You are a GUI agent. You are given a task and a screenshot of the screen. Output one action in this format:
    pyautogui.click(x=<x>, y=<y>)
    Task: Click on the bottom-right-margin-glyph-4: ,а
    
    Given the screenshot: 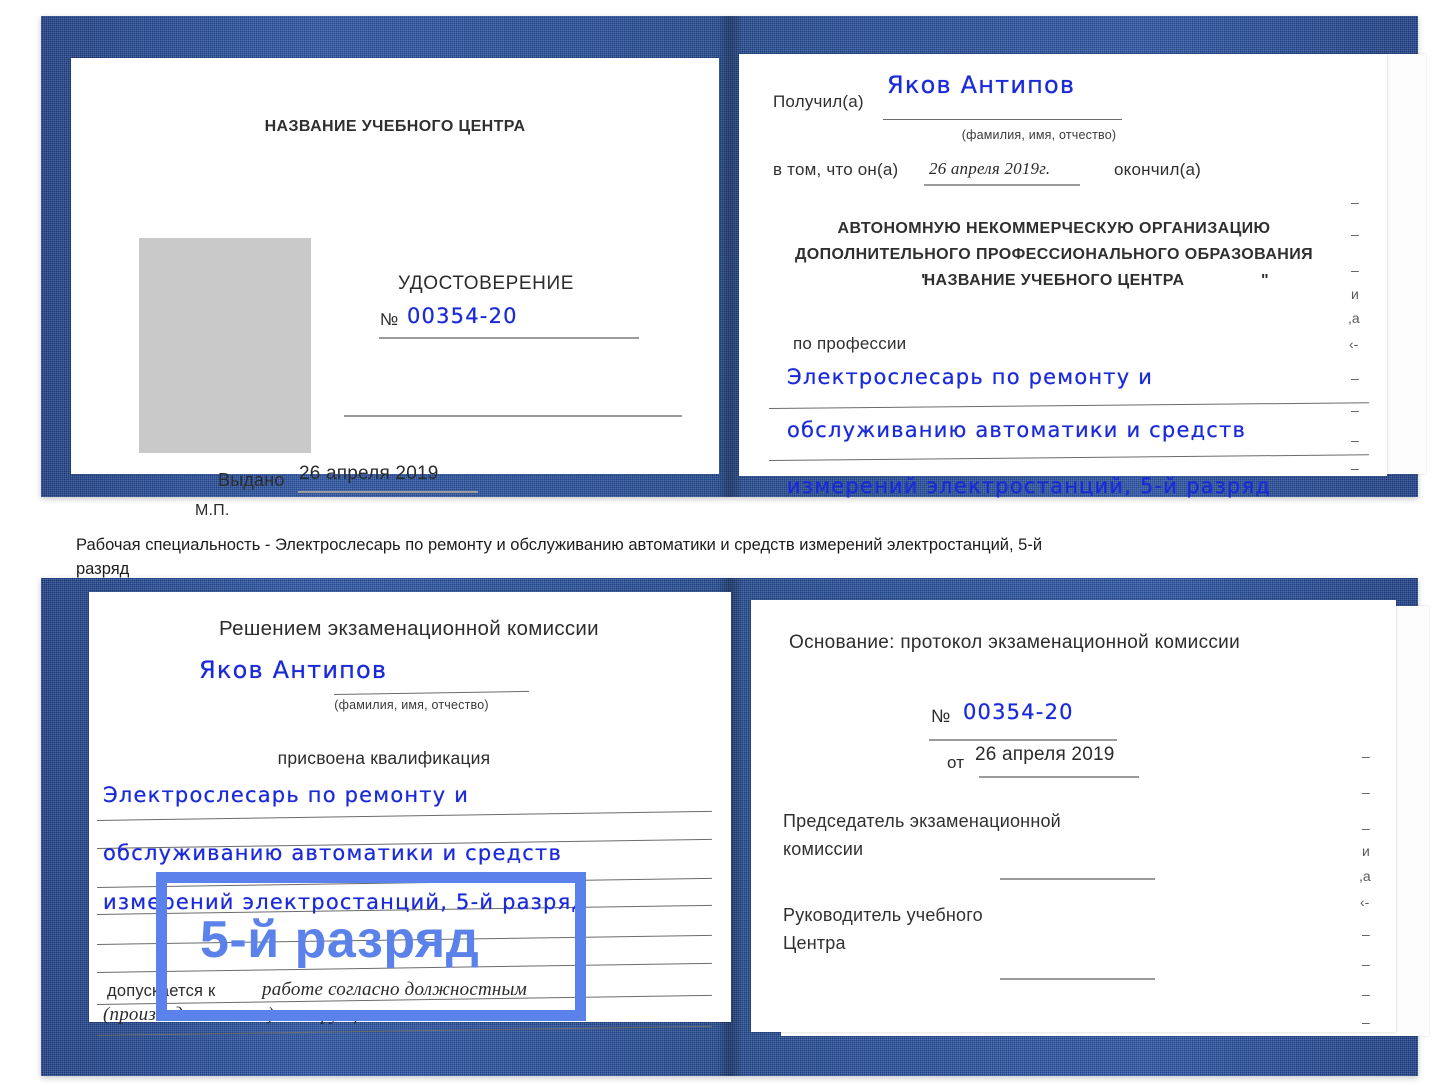 What is the action you would take?
    pyautogui.click(x=1365, y=876)
    